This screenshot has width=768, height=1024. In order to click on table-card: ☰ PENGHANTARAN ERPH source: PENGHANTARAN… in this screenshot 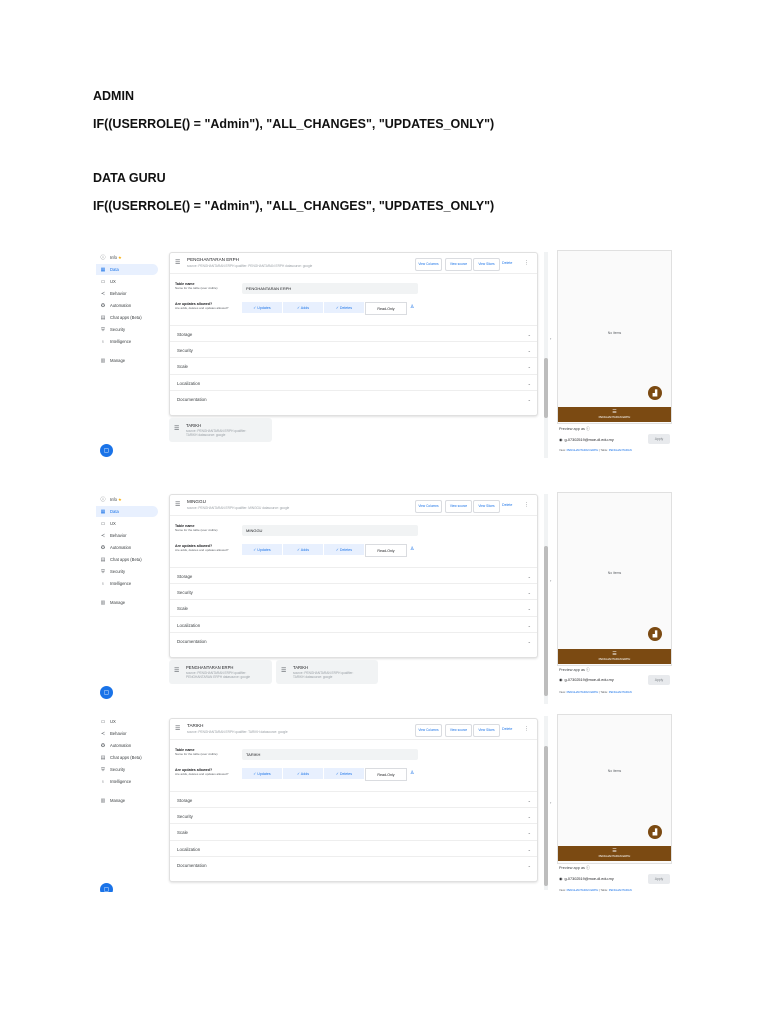, I will do `click(220, 672)`.